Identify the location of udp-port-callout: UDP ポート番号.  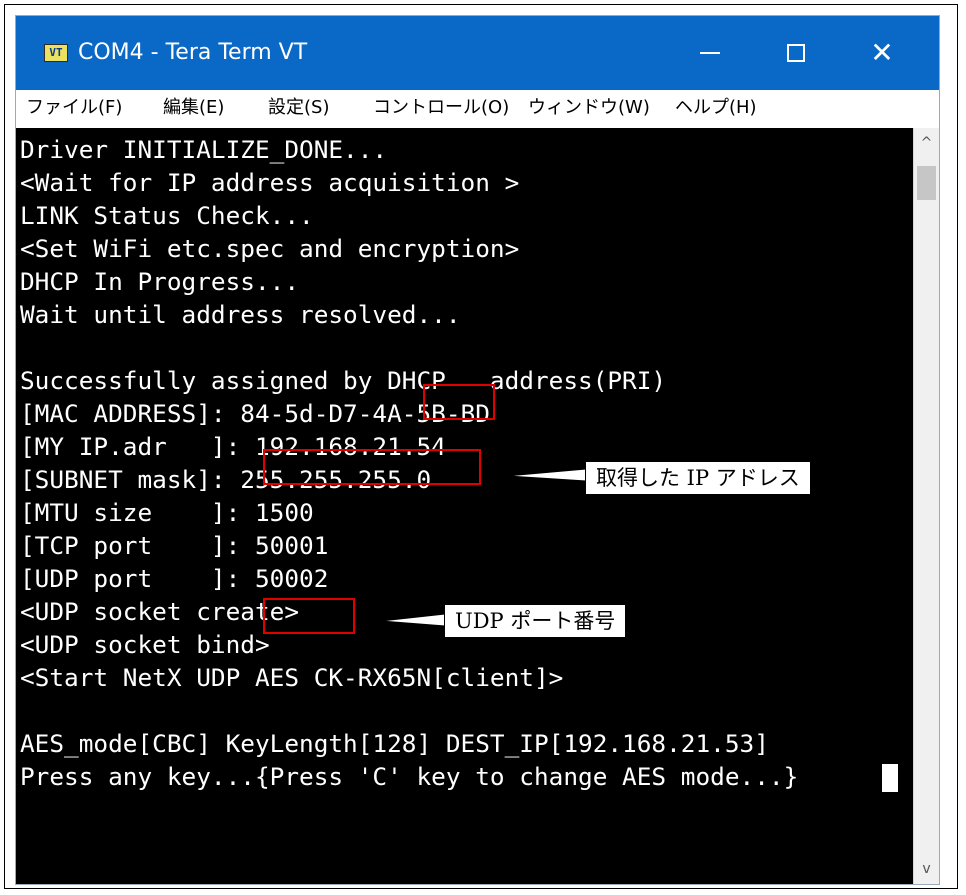
(535, 621).